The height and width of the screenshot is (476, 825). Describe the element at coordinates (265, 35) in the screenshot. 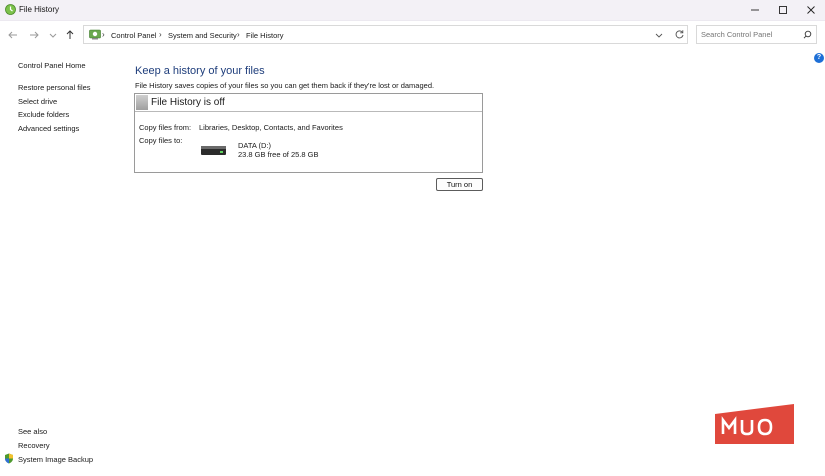

I see `breadcrumb-file-history: File History` at that location.